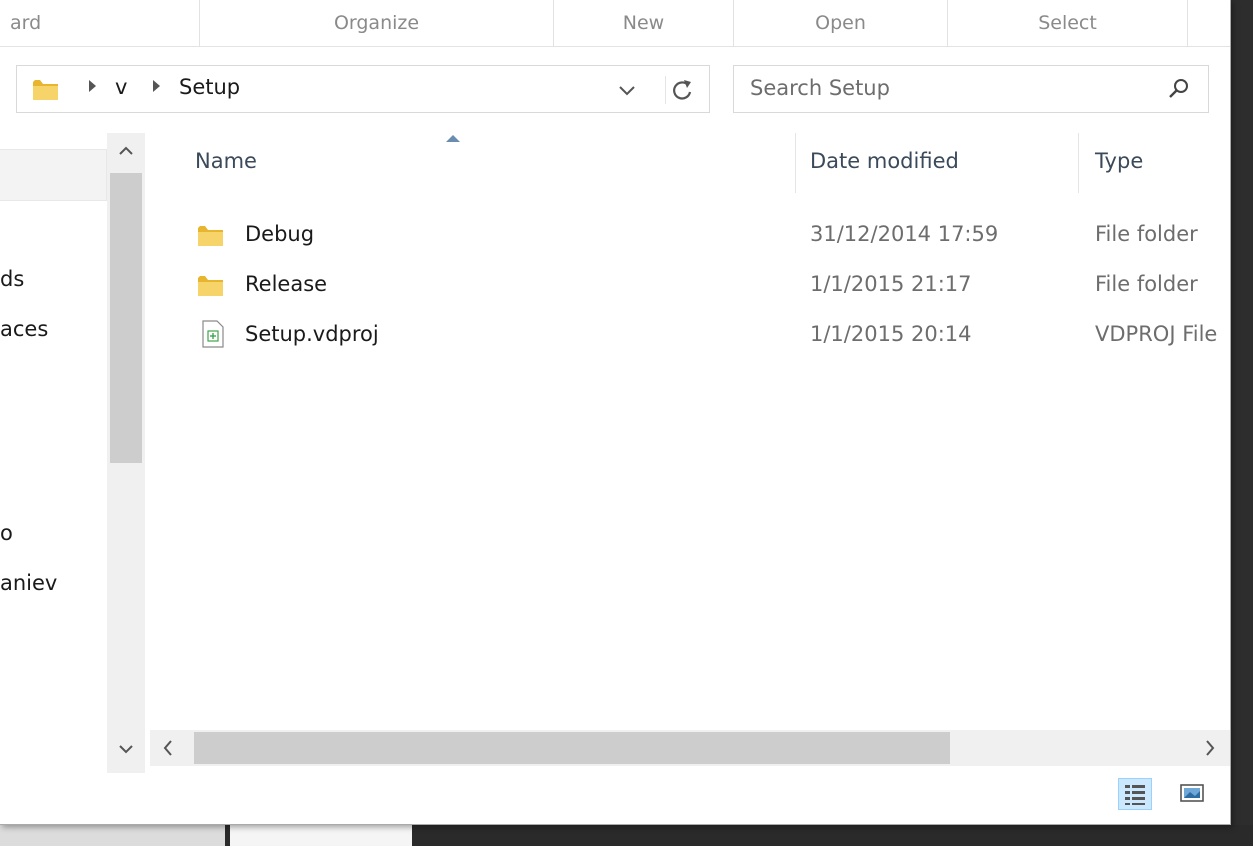 The width and height of the screenshot is (1253, 846). I want to click on address-bar: v Setup, so click(363, 89).